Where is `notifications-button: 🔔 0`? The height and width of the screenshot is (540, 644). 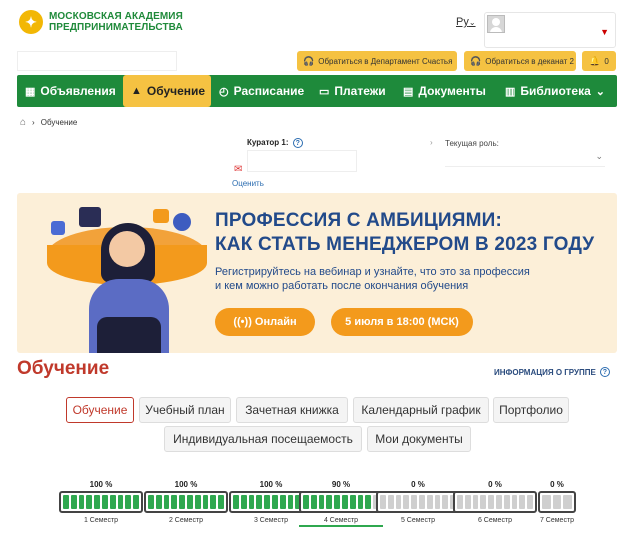
notifications-button: 🔔 0 is located at coordinates (599, 61).